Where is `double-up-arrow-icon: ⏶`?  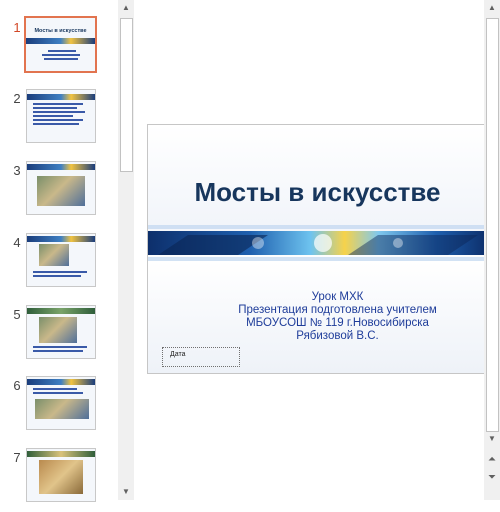 double-up-arrow-icon: ⏶ is located at coordinates (492, 460).